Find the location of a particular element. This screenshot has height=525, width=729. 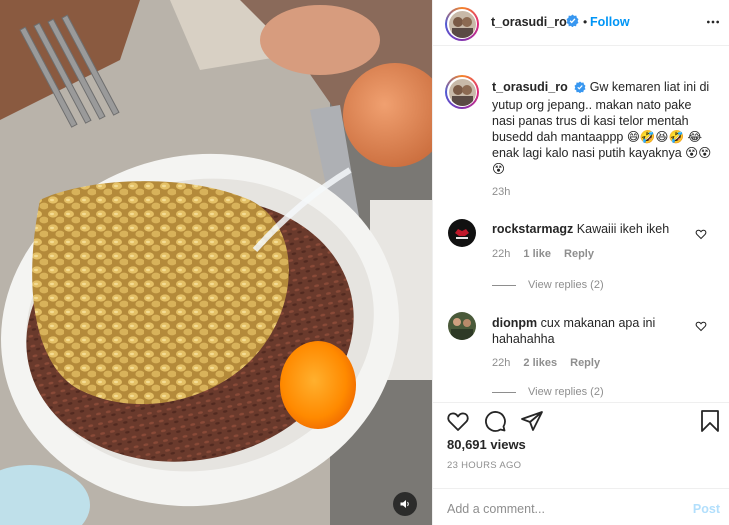

like-heart-icon is located at coordinates (458, 422).